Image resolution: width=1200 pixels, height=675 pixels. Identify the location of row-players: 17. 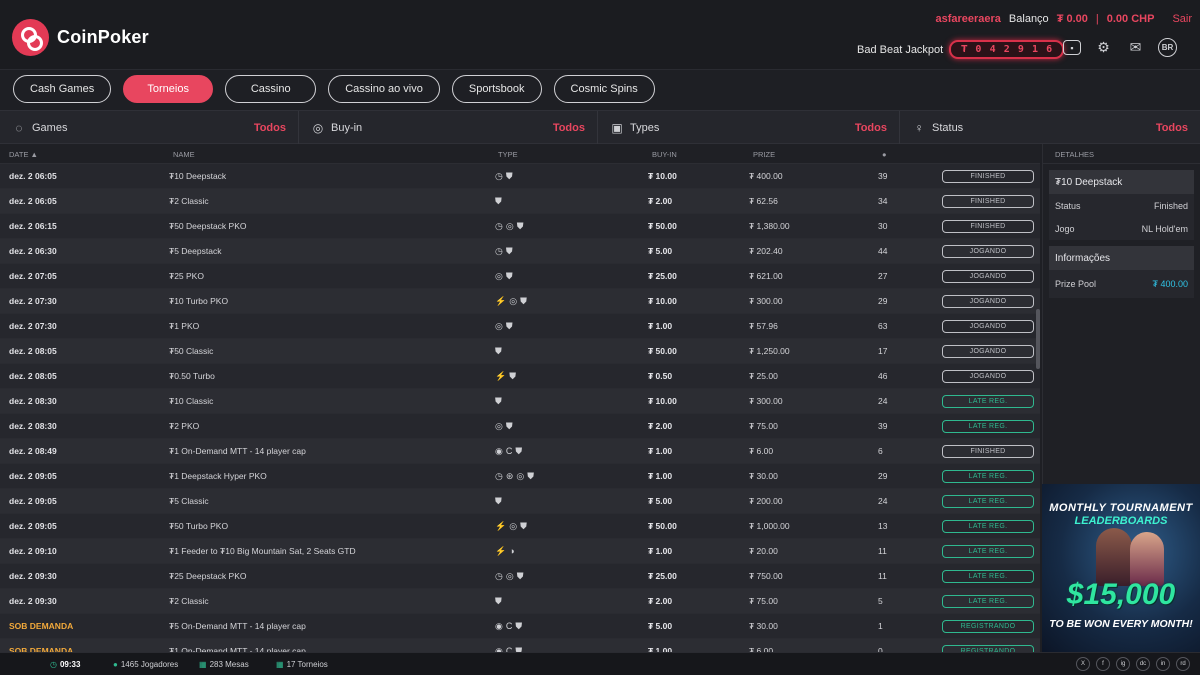
(883, 351).